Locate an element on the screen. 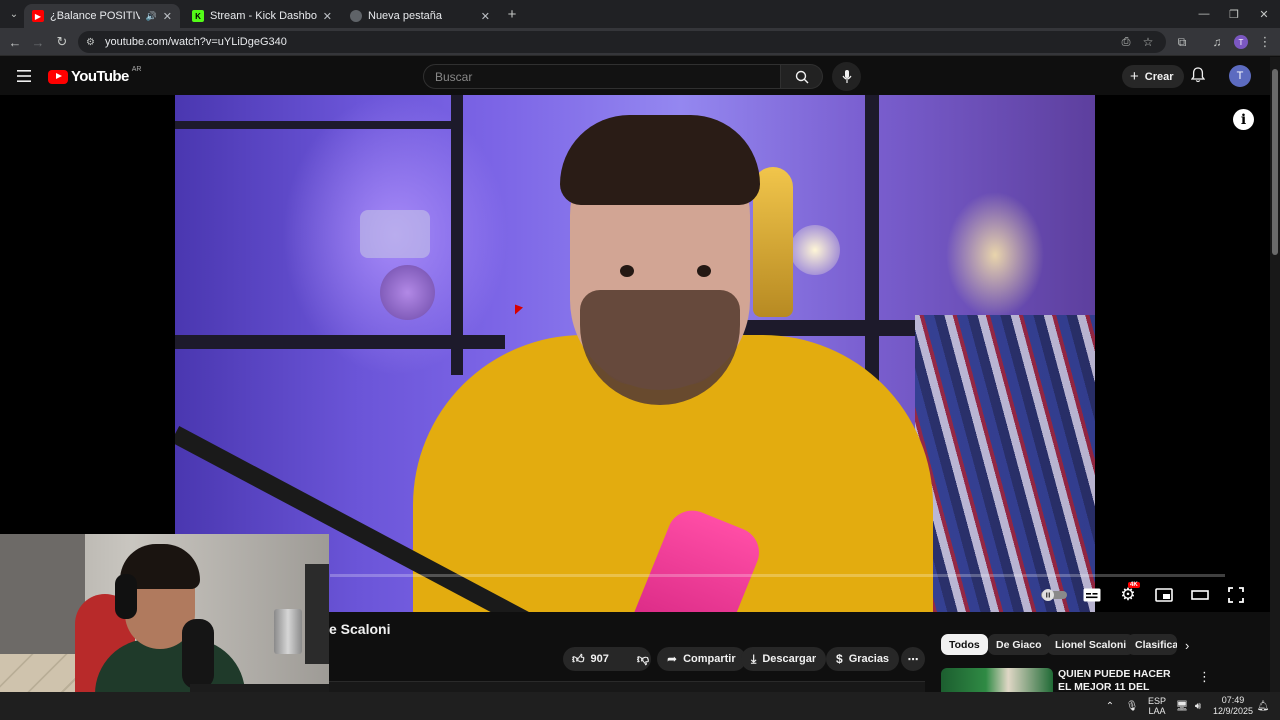  chip-de-giaco: De Giaco is located at coordinates (1019, 644).